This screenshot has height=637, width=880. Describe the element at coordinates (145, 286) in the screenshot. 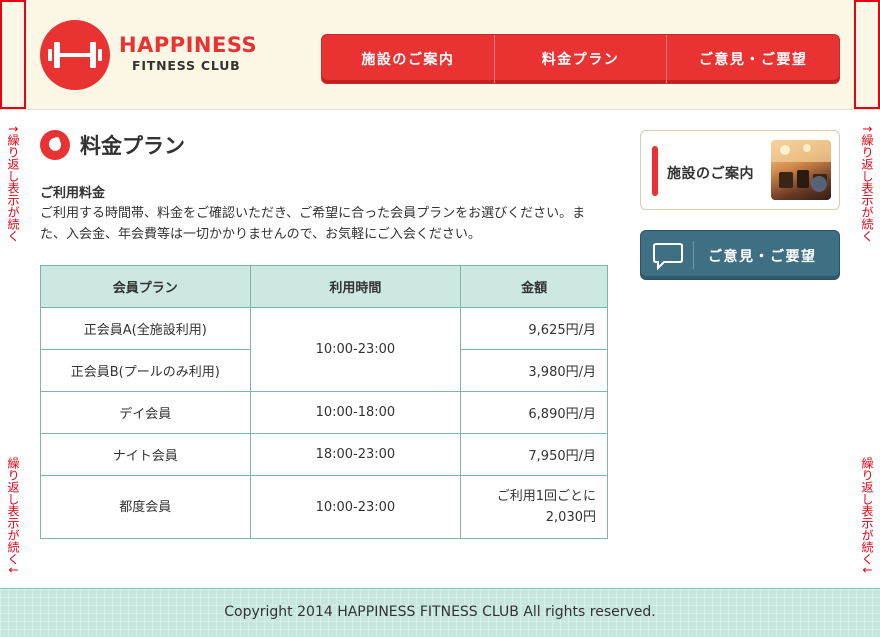

I see `header-plan: 会員プラン` at that location.